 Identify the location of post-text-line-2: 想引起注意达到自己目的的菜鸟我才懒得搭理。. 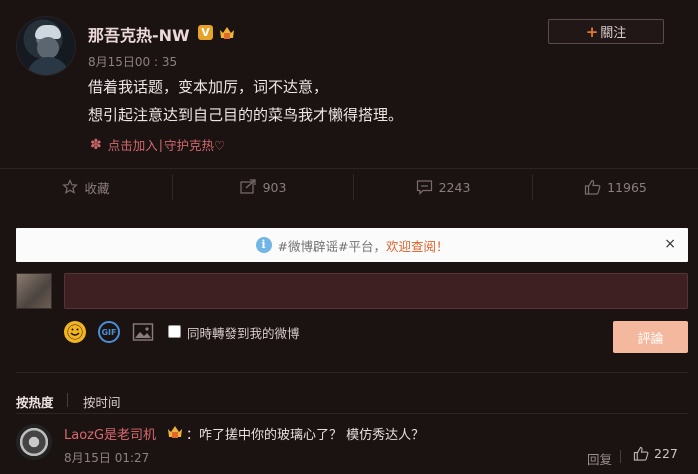
(246, 115).